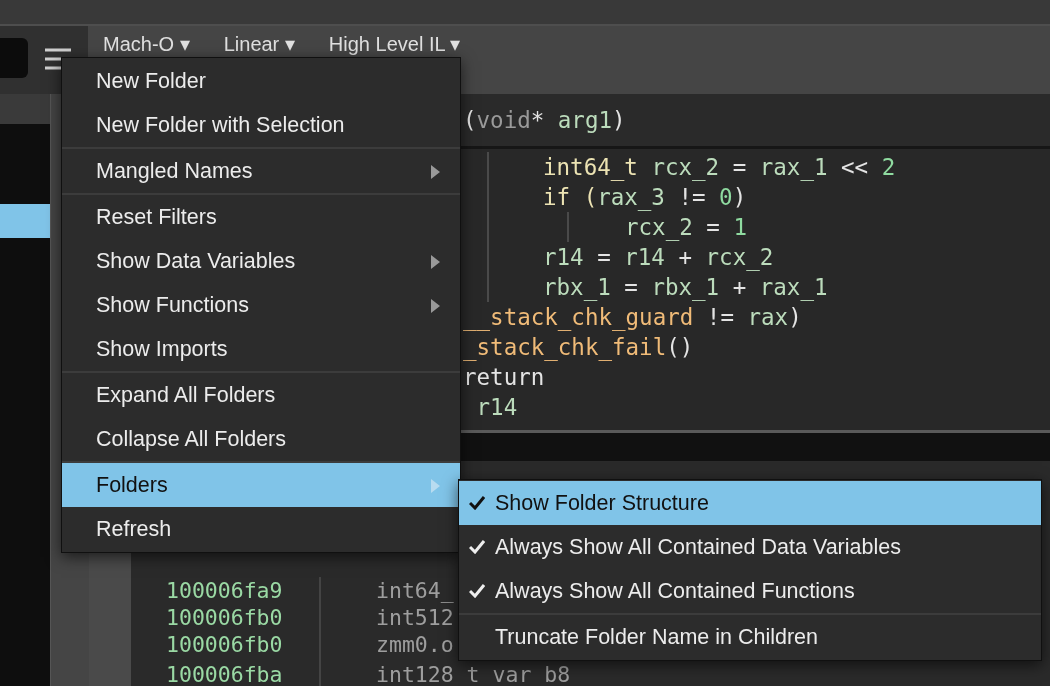  What do you see at coordinates (261, 349) in the screenshot?
I see `menu-item: Show Imports` at bounding box center [261, 349].